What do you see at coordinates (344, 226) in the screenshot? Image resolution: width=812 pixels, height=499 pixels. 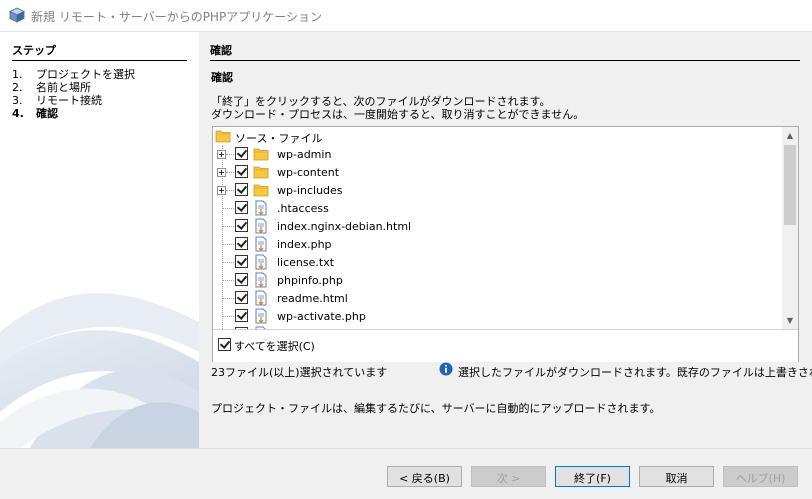 I see `tree-item-label: index.nginx-debian.html` at bounding box center [344, 226].